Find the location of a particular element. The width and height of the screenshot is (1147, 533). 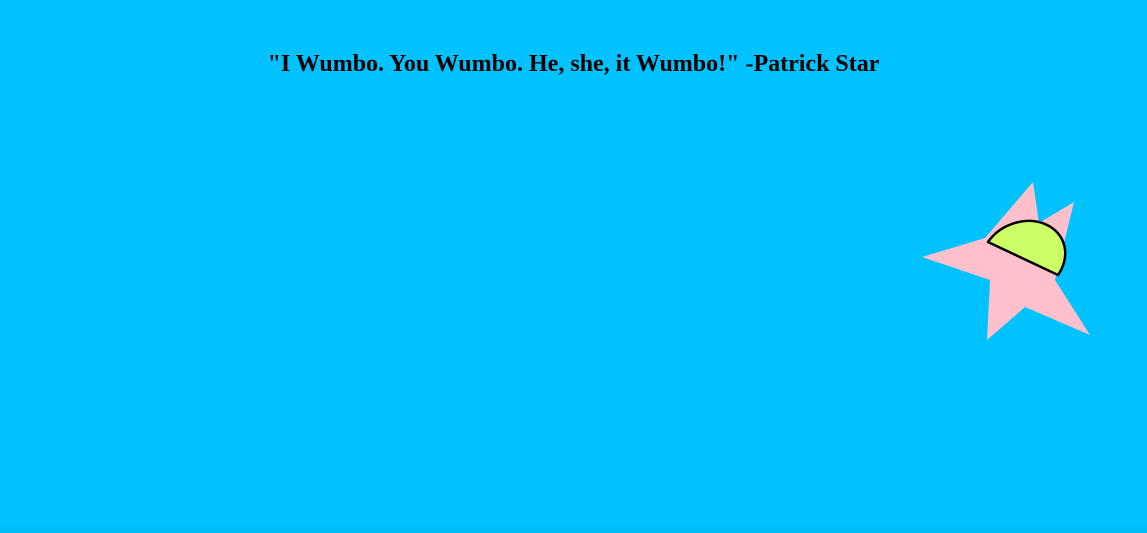

patrick-star-icon is located at coordinates (1006, 261).